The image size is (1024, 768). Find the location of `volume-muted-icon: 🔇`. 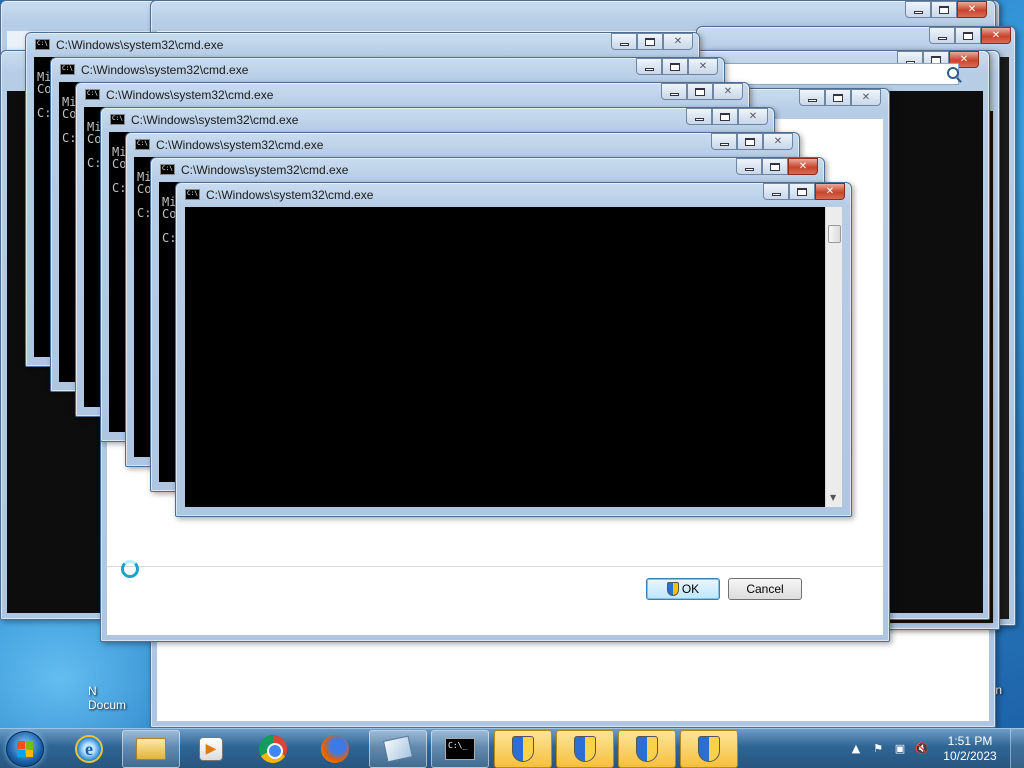

volume-muted-icon: 🔇 is located at coordinates (922, 749).